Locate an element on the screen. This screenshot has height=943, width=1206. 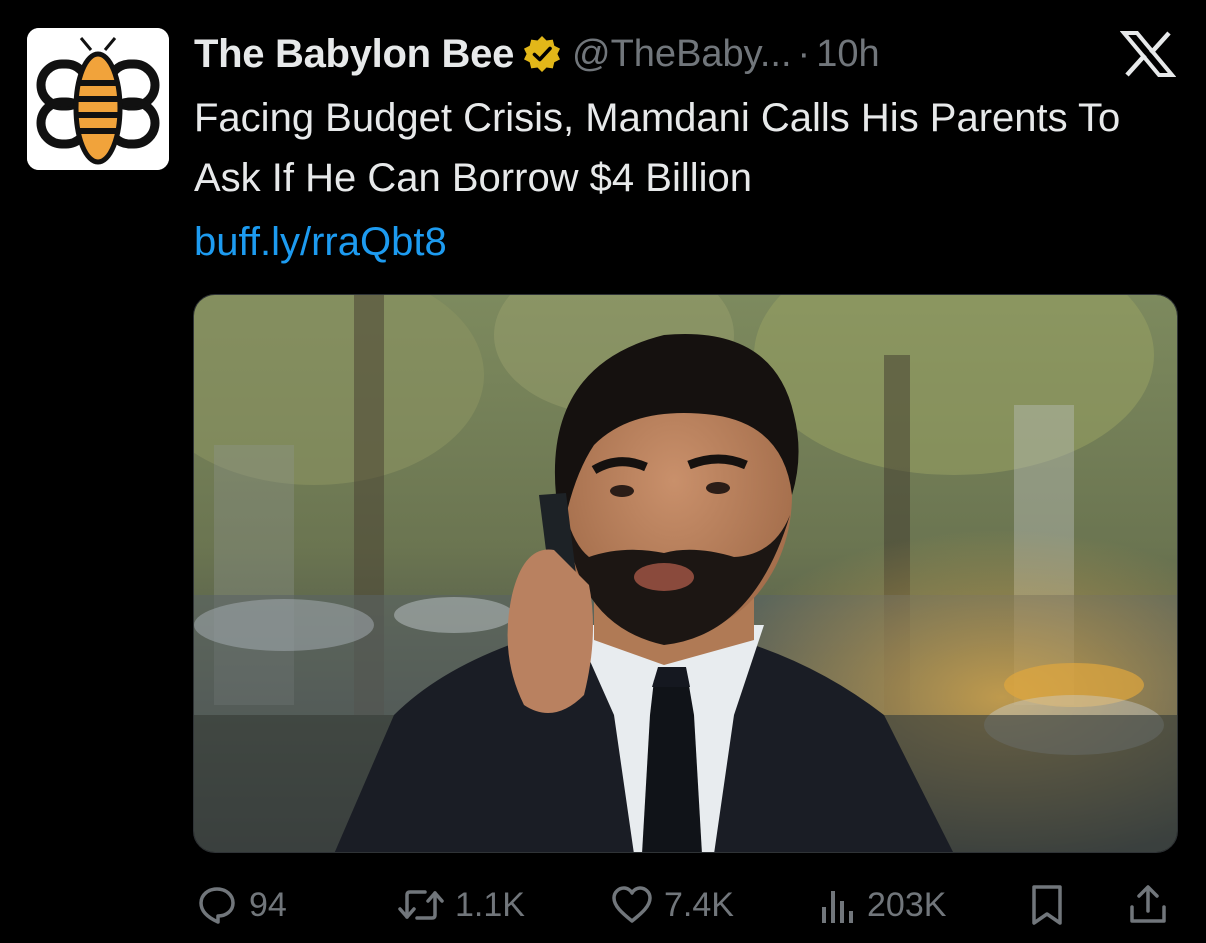
tweet-actions-bar: 94 1.1K 7.4K 203K is located at coordinates (603, 905).